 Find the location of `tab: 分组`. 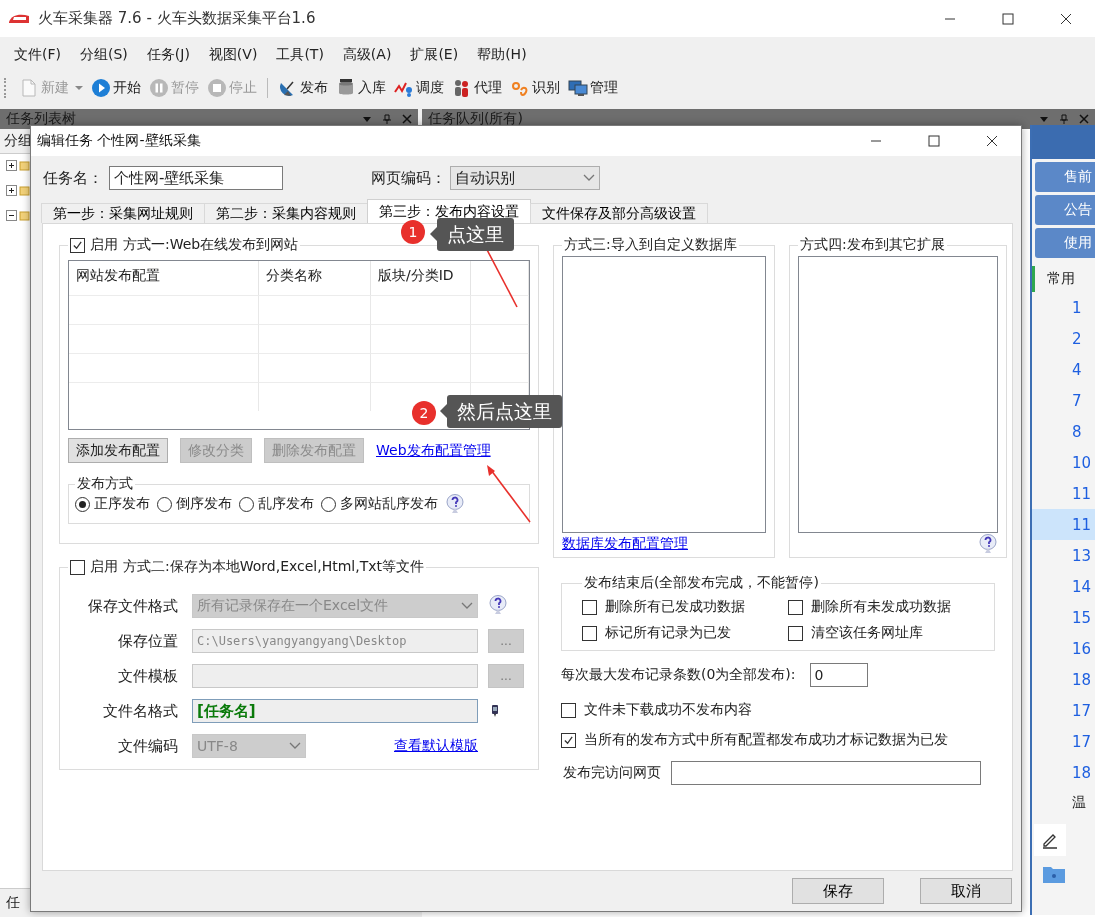

tab: 分组 is located at coordinates (18, 141).